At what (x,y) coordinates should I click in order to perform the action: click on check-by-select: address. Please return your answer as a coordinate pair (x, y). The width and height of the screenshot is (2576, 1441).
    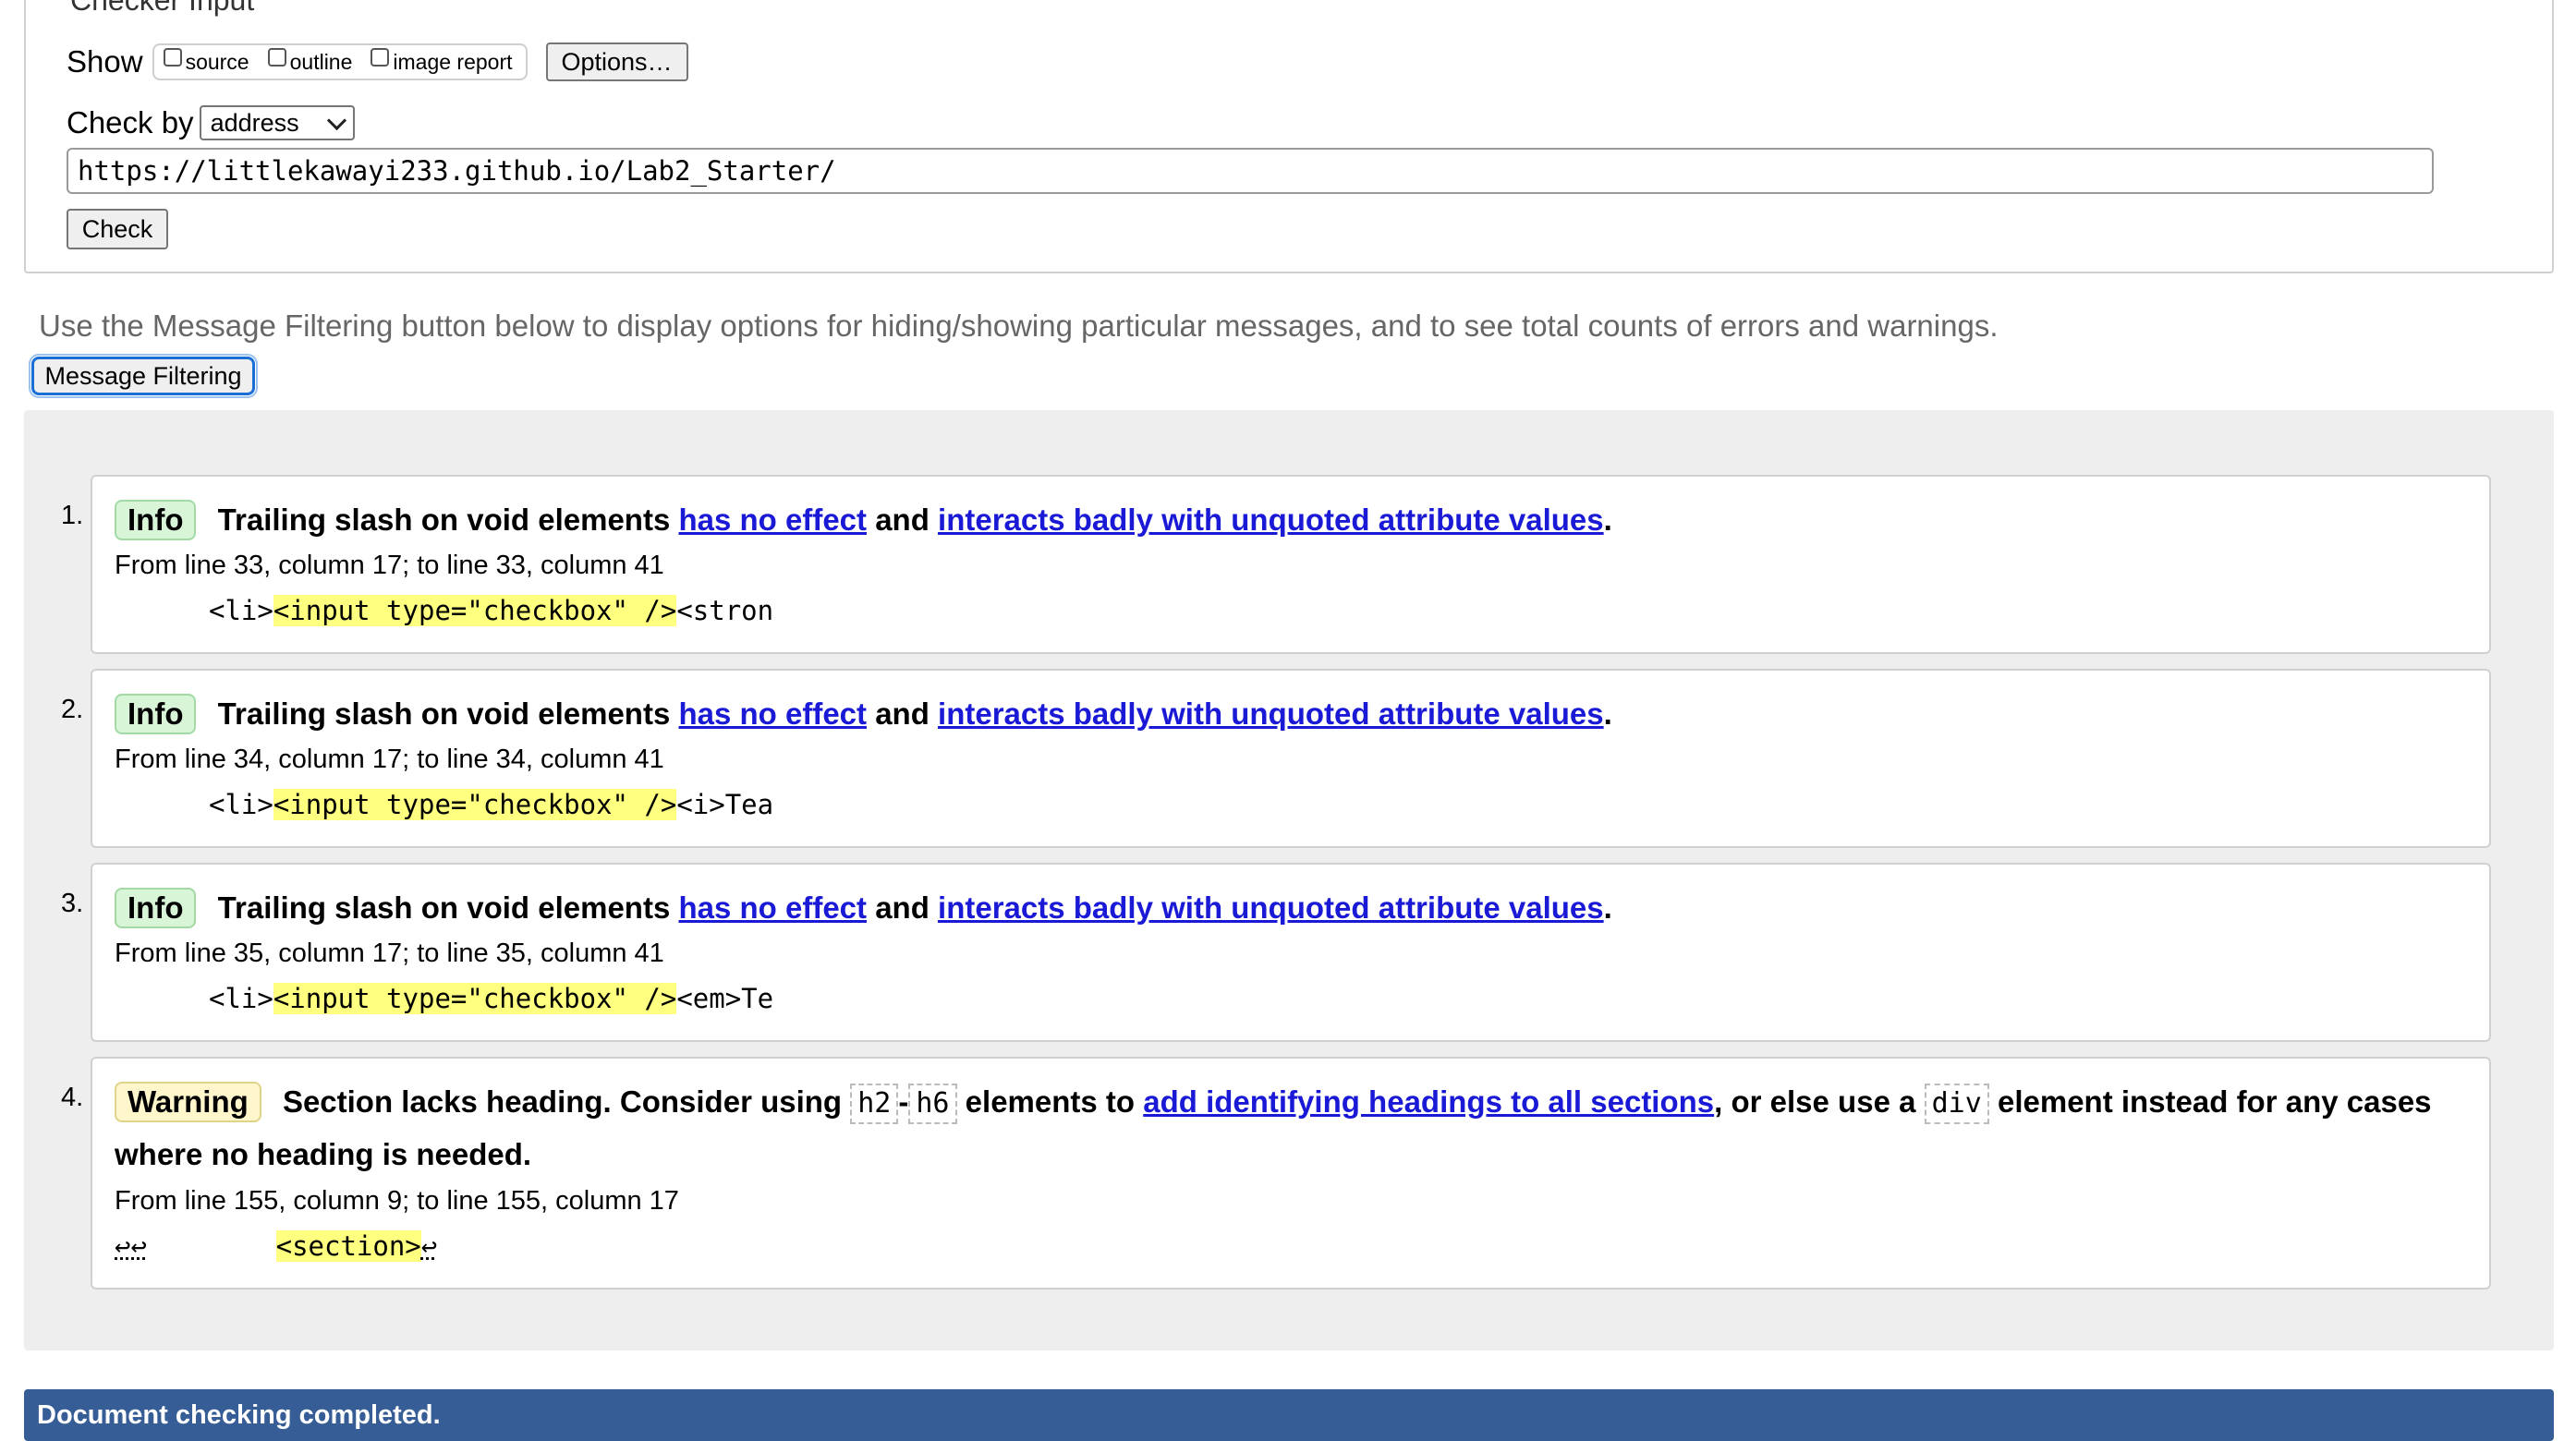
    Looking at the image, I should click on (277, 122).